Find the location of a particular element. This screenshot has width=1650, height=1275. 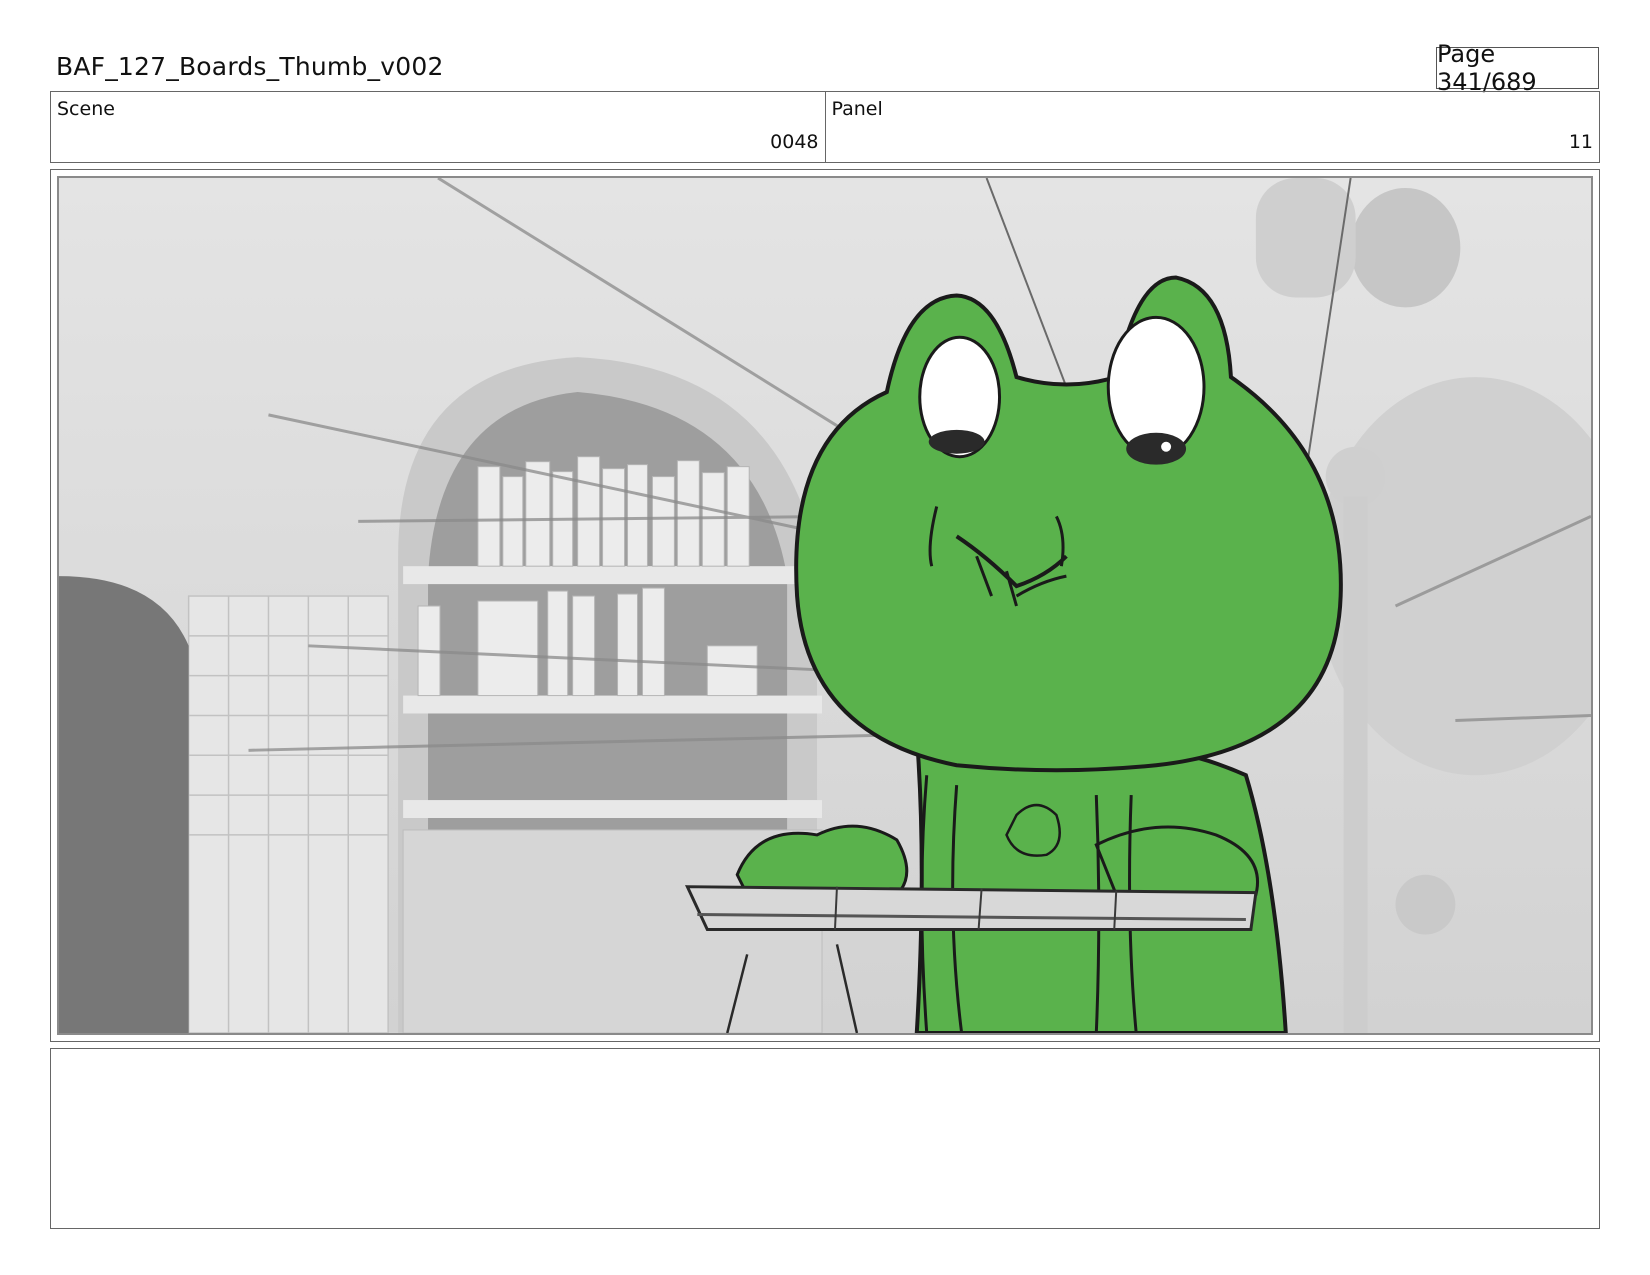

scene-cell: Scene 0048 is located at coordinates (438, 127).